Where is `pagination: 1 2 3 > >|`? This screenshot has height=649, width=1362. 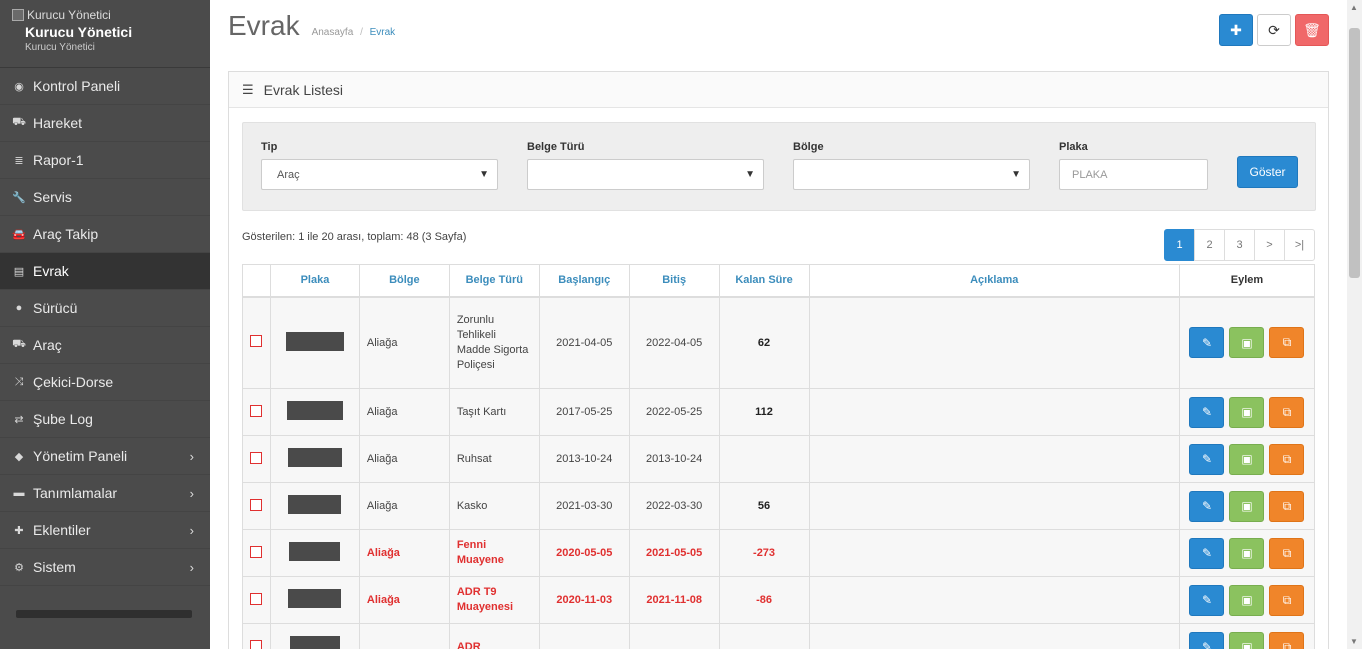 pagination: 1 2 3 > >| is located at coordinates (1239, 245).